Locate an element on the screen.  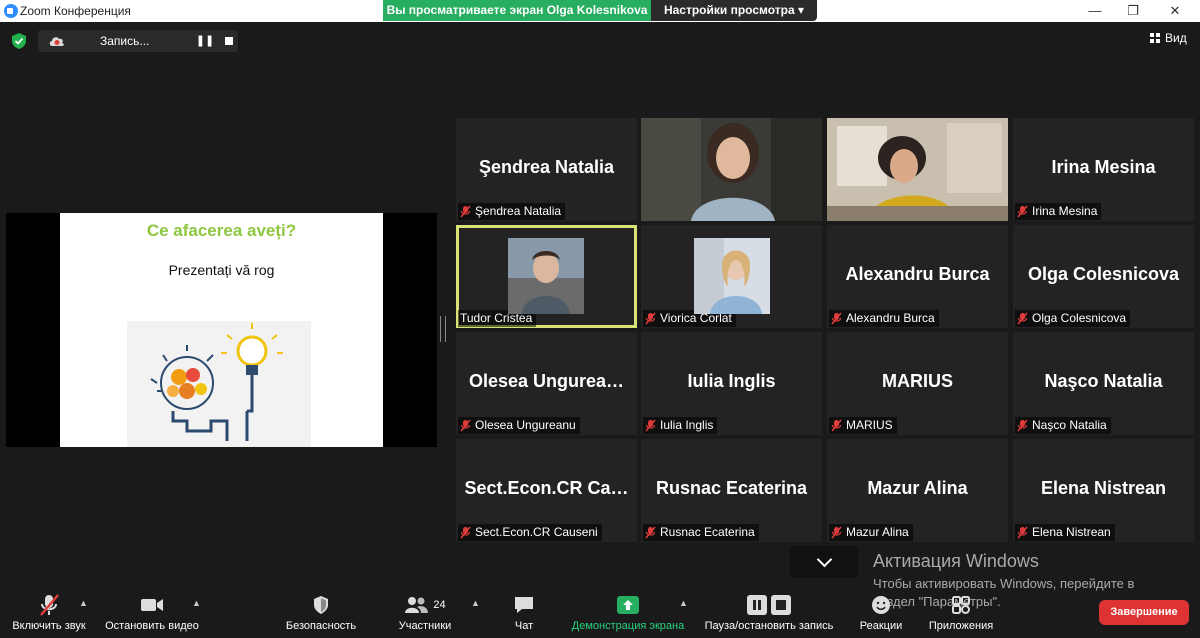
participant-tile: Sect.Econ.CR Ca… Sect.Econ.CR Causeni is located at coordinates (546, 490).